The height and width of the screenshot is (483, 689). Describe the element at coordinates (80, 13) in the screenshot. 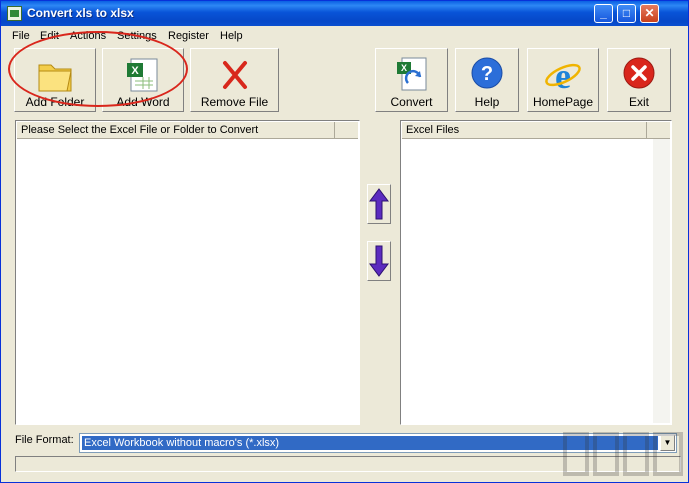

I see `window-title: Convert xls to xlsx` at that location.